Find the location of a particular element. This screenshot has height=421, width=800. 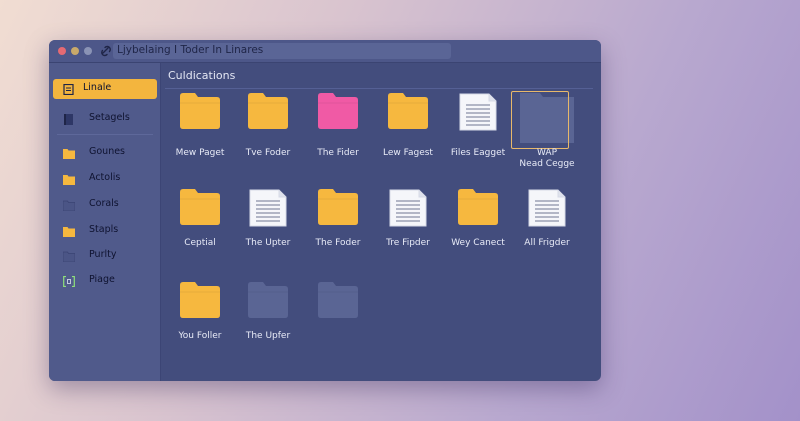

minimize-window-button is located at coordinates (75, 51).